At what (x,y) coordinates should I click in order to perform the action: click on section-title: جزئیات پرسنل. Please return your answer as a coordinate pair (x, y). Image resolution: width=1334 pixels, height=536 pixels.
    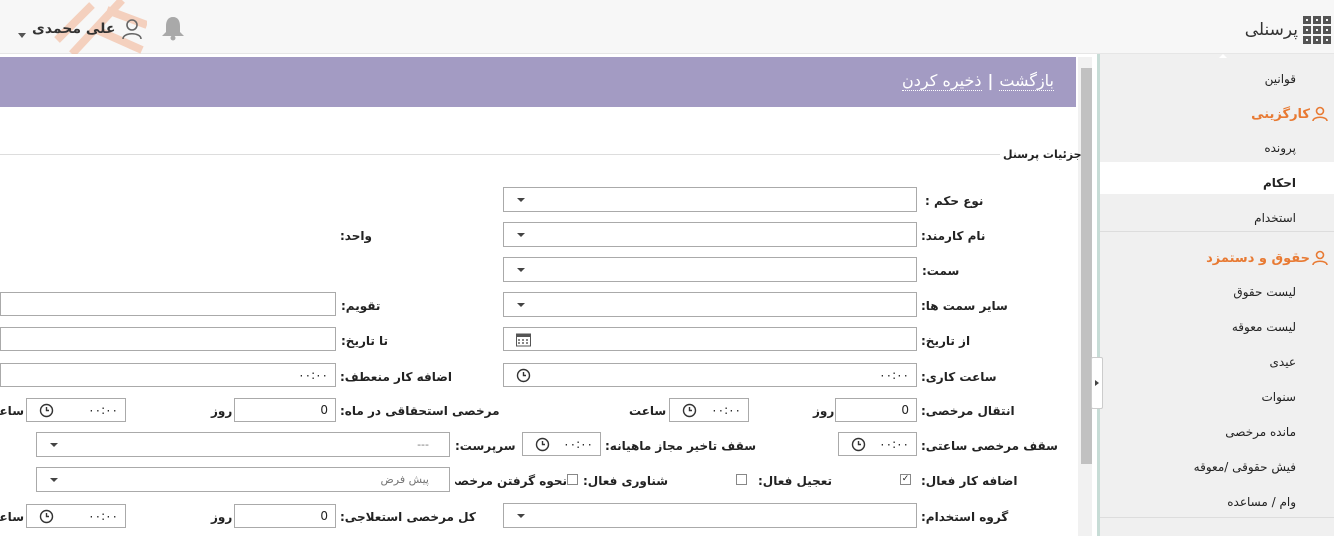
    Looking at the image, I should click on (1042, 154).